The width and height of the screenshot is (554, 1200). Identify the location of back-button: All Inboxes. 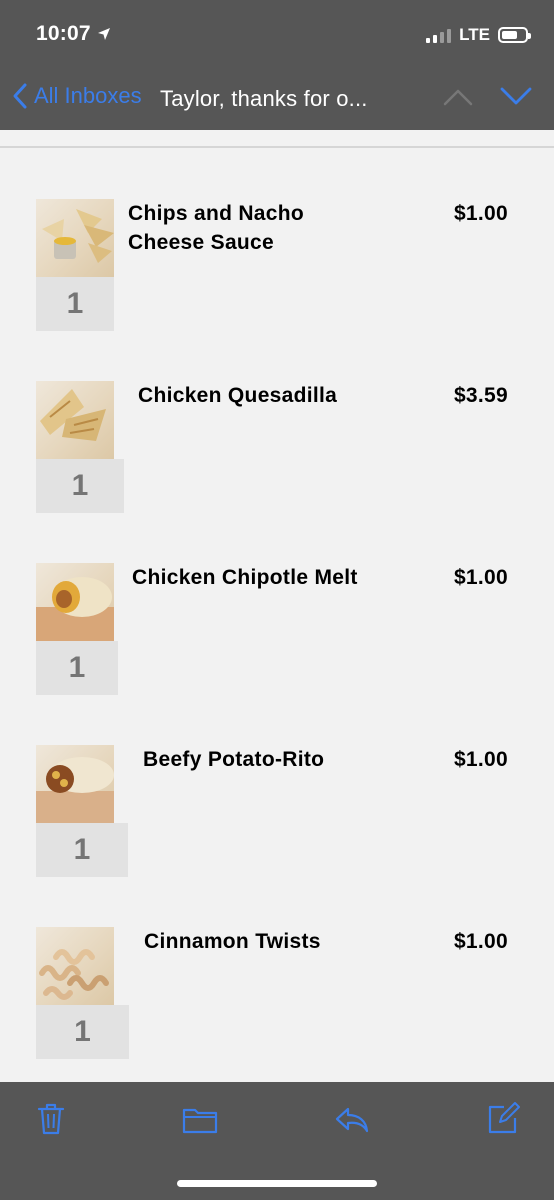
(77, 96).